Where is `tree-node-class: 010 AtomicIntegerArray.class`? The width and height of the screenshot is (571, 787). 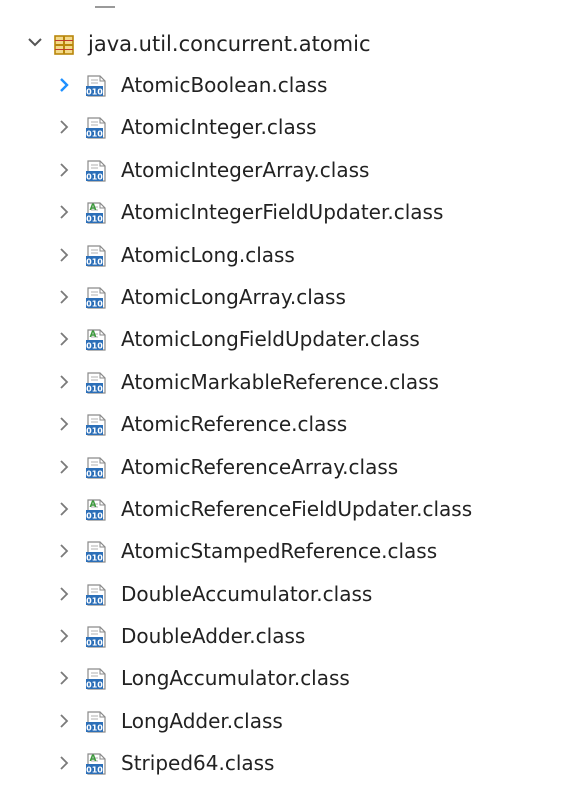
tree-node-class: 010 AtomicIntegerArray.class is located at coordinates (285, 172).